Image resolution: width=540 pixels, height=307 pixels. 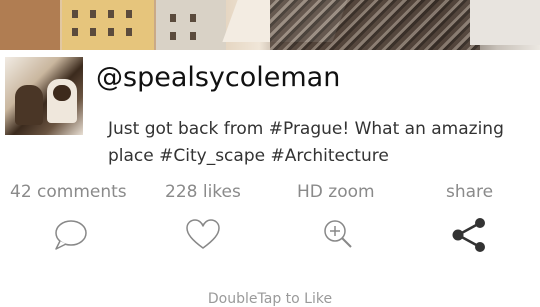 I want to click on share-label: share, so click(x=469, y=192).